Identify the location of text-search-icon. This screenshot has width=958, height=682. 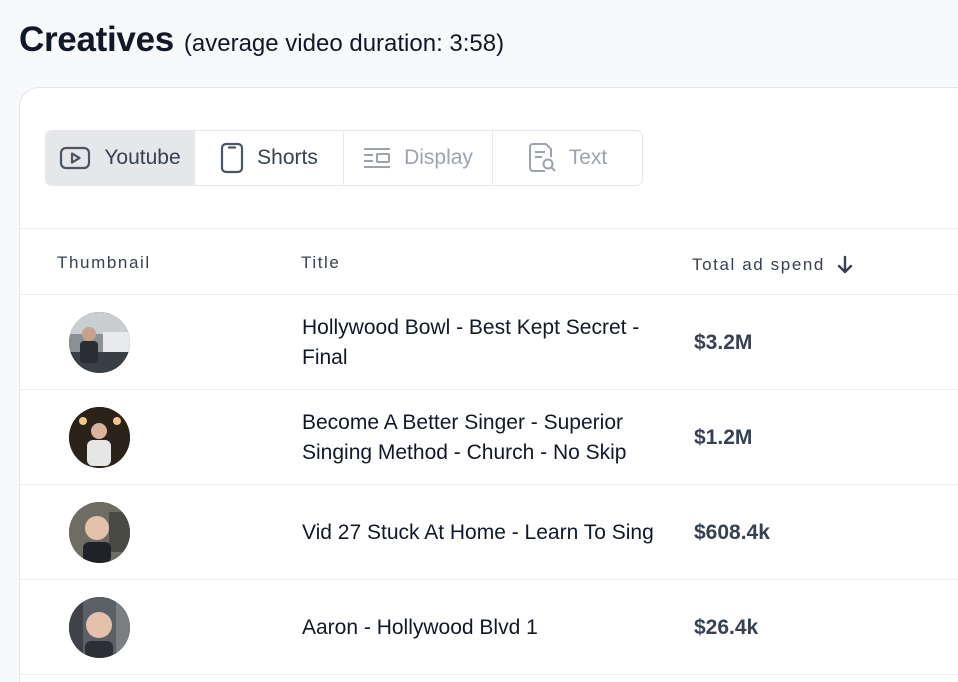
(542, 158).